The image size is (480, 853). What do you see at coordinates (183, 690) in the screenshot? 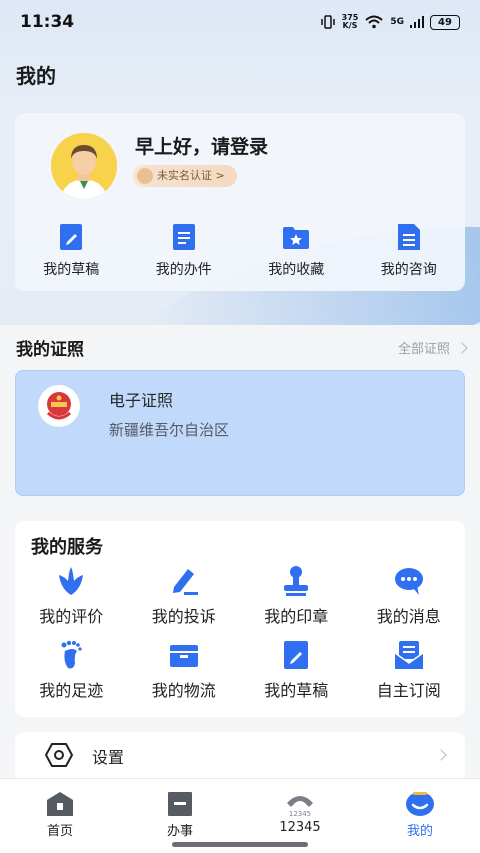
I see `service-label: 我的物流` at bounding box center [183, 690].